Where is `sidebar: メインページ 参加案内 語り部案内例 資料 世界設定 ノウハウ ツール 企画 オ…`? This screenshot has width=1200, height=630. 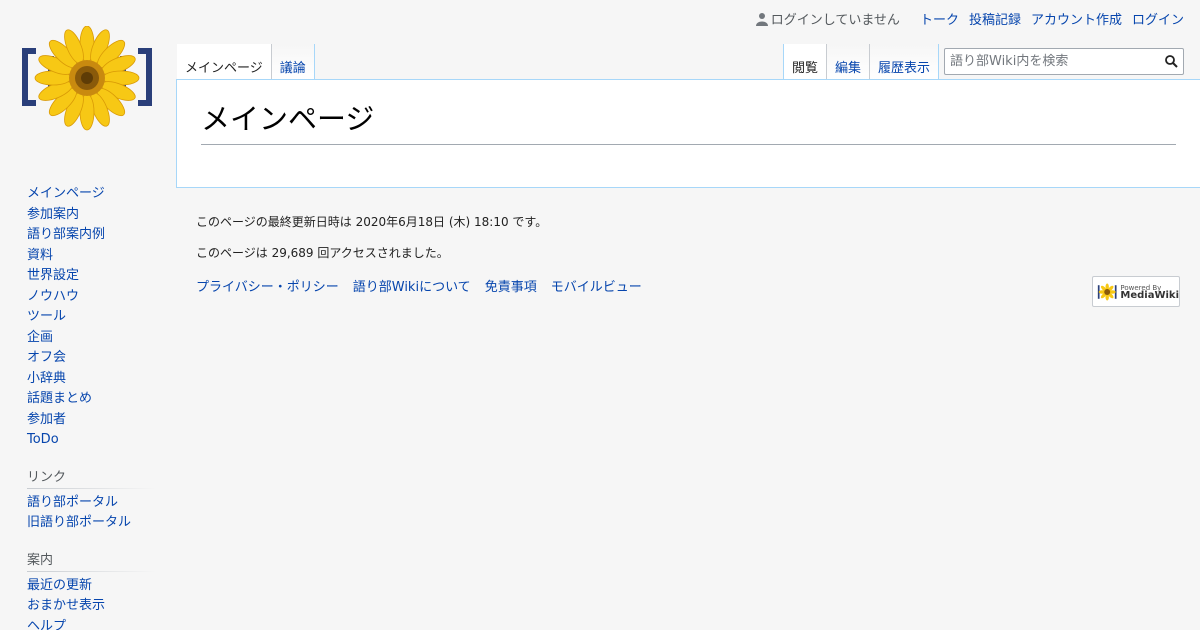 sidebar: メインページ 参加案内 語り部案内例 資料 世界設定 ノウハウ ツール 企画 オ… is located at coordinates (91, 407).